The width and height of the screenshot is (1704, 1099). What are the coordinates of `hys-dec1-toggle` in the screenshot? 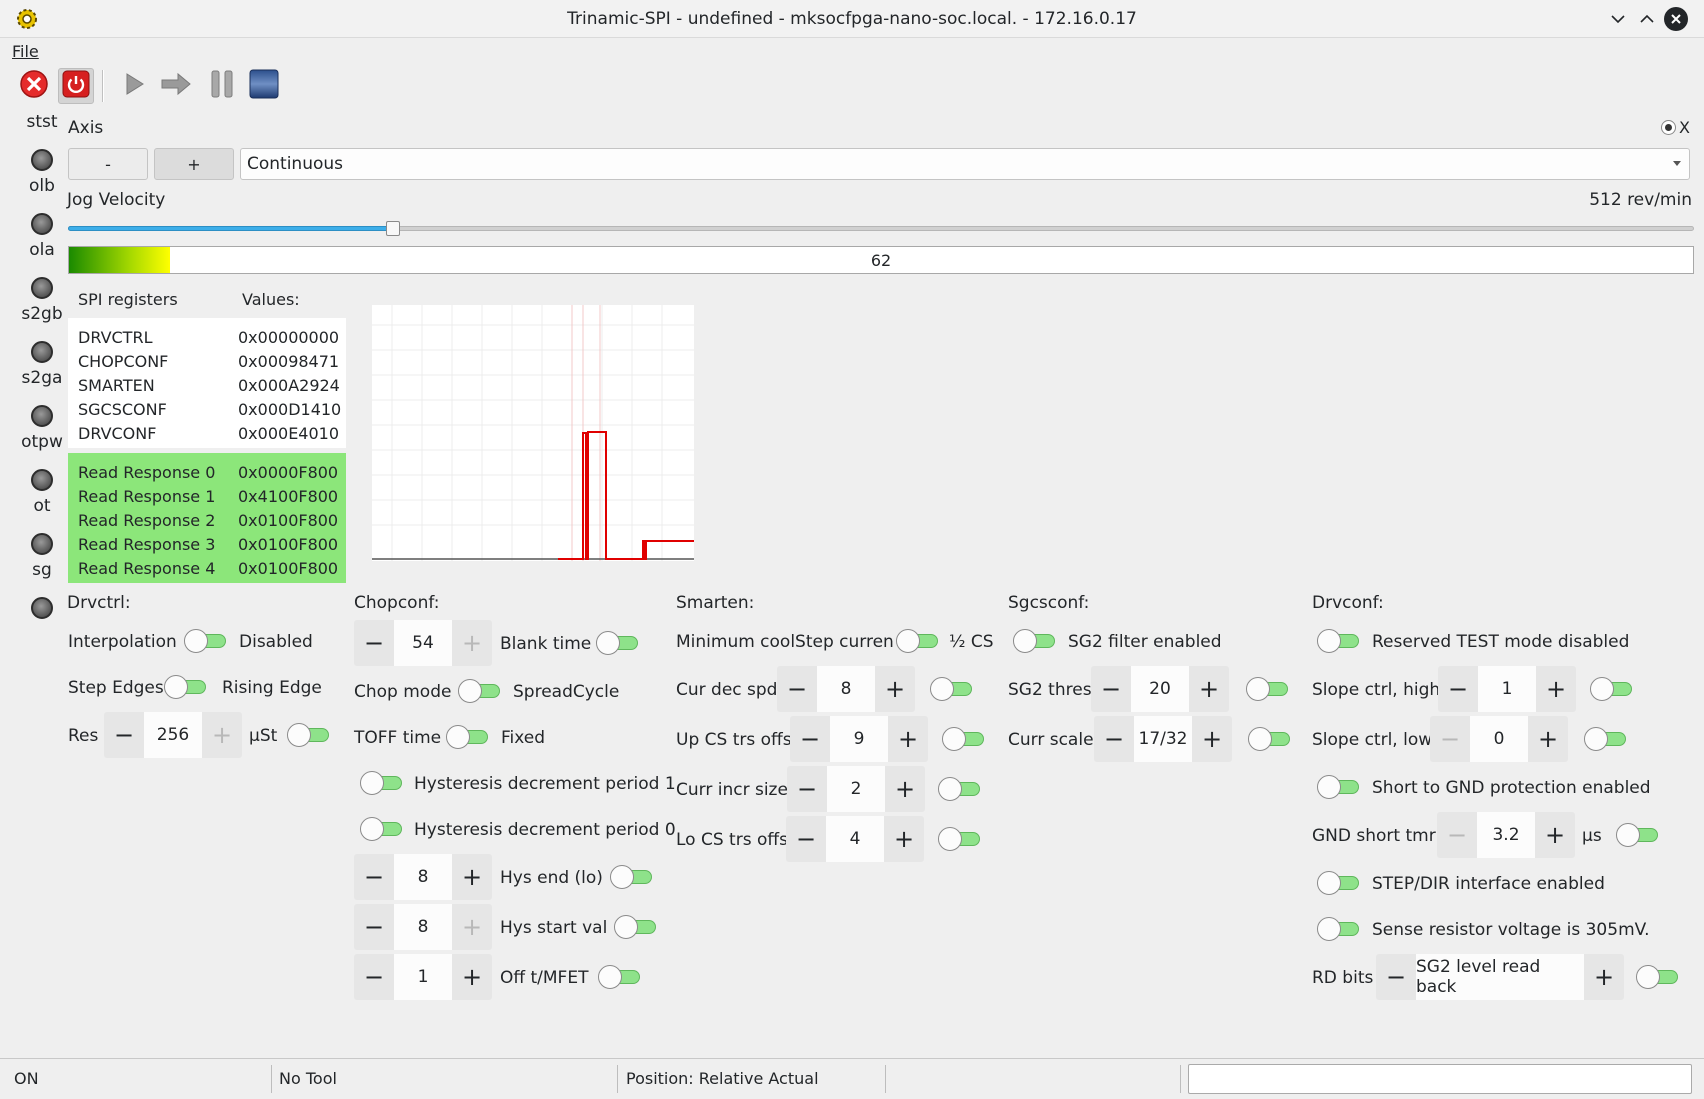 It's located at (382, 783).